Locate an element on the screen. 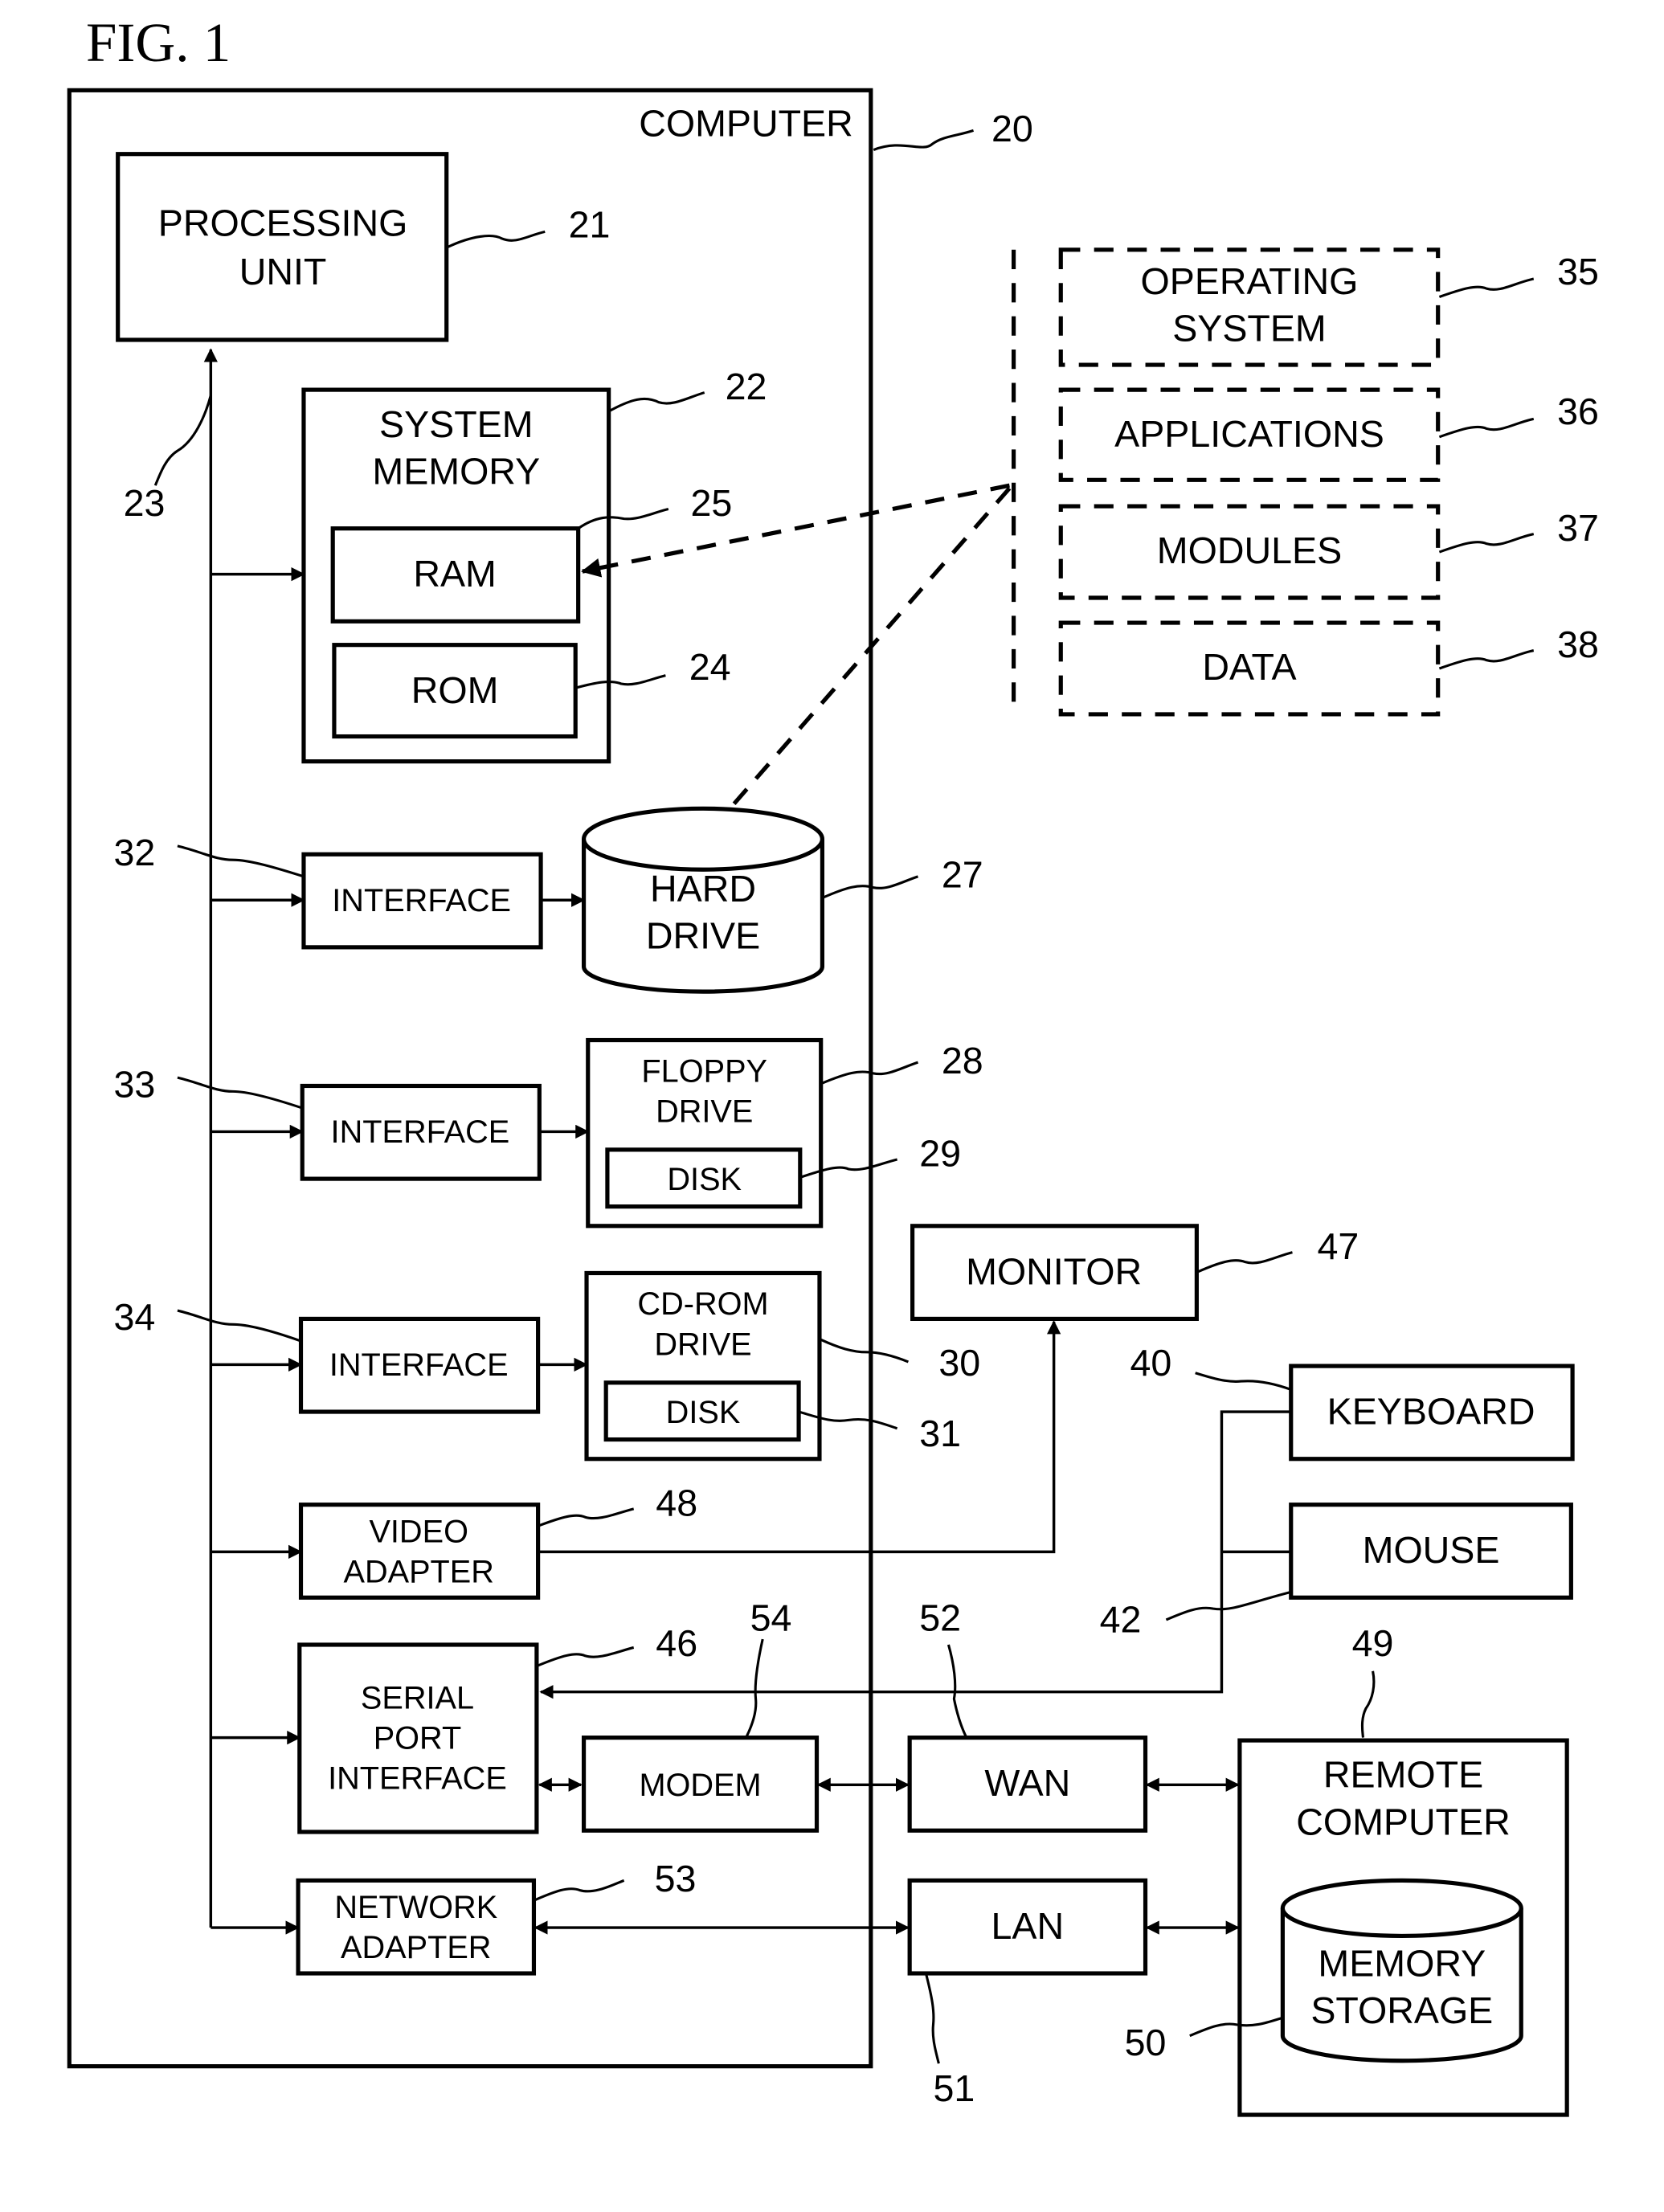  interface-32-label: INTERFACE is located at coordinates (421, 900).